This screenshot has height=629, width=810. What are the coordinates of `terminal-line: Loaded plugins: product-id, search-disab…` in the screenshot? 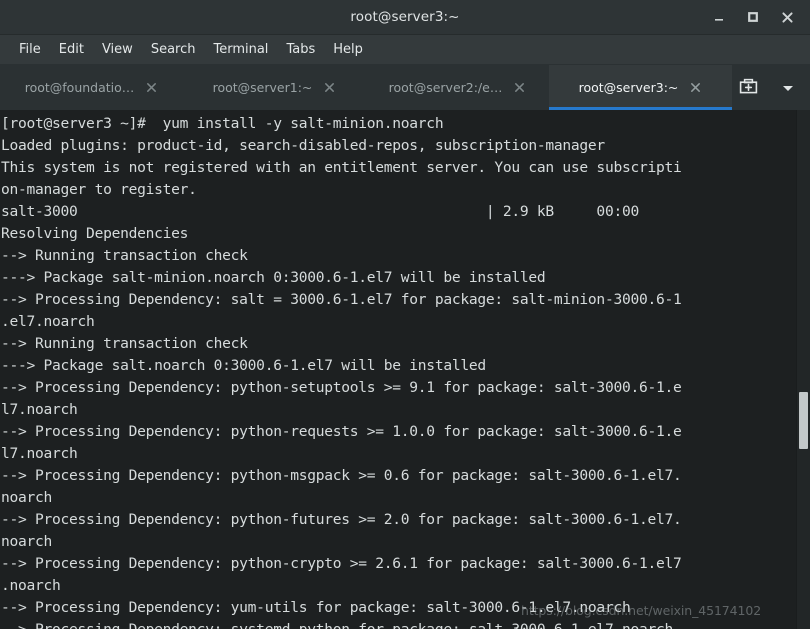 It's located at (303, 145).